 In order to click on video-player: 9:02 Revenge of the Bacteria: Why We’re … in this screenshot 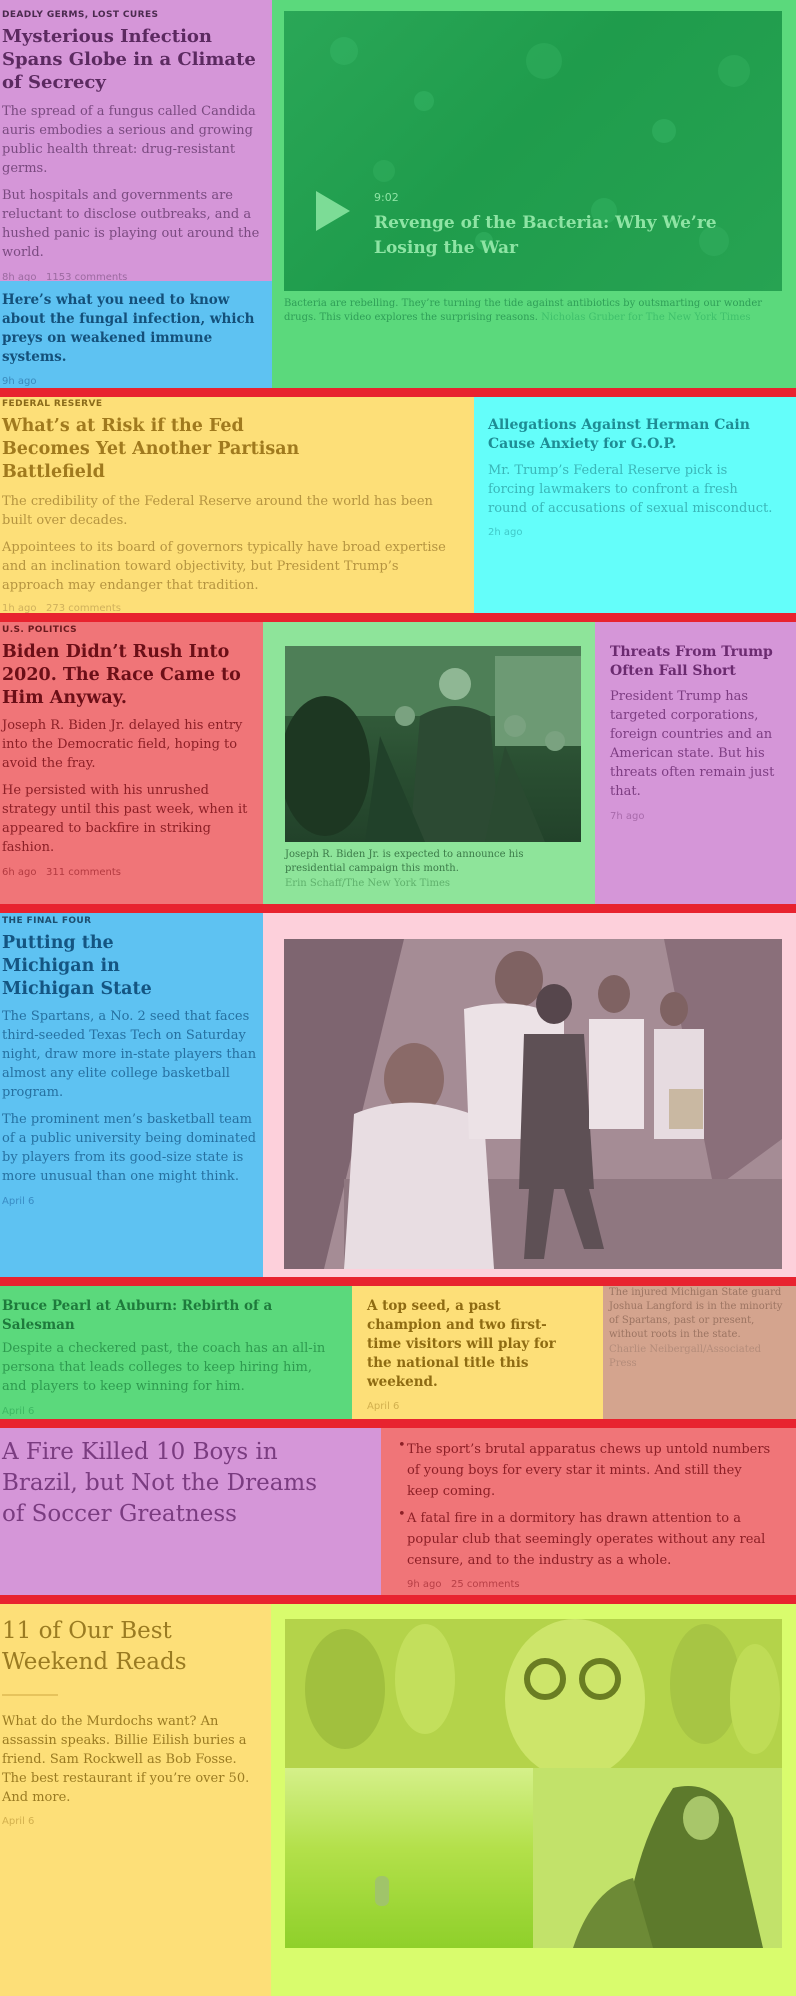, I will do `click(533, 151)`.